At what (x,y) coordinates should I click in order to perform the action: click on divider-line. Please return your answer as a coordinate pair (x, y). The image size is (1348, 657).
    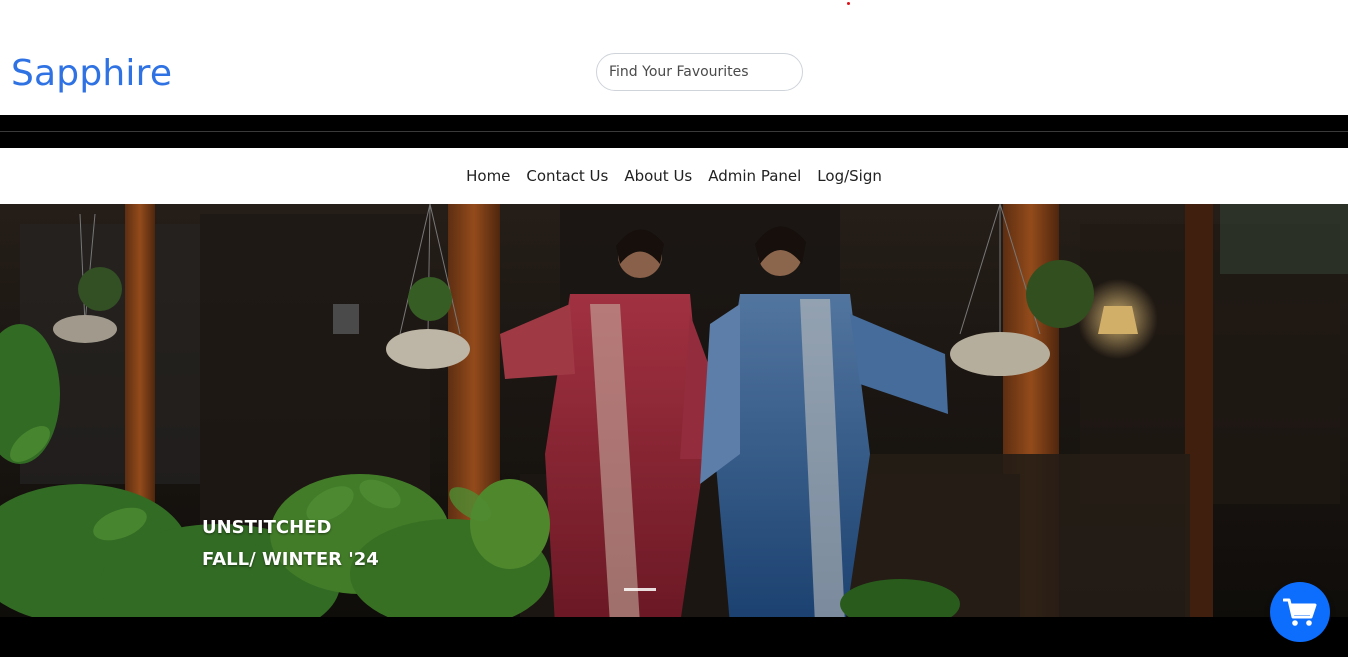
    Looking at the image, I should click on (674, 131).